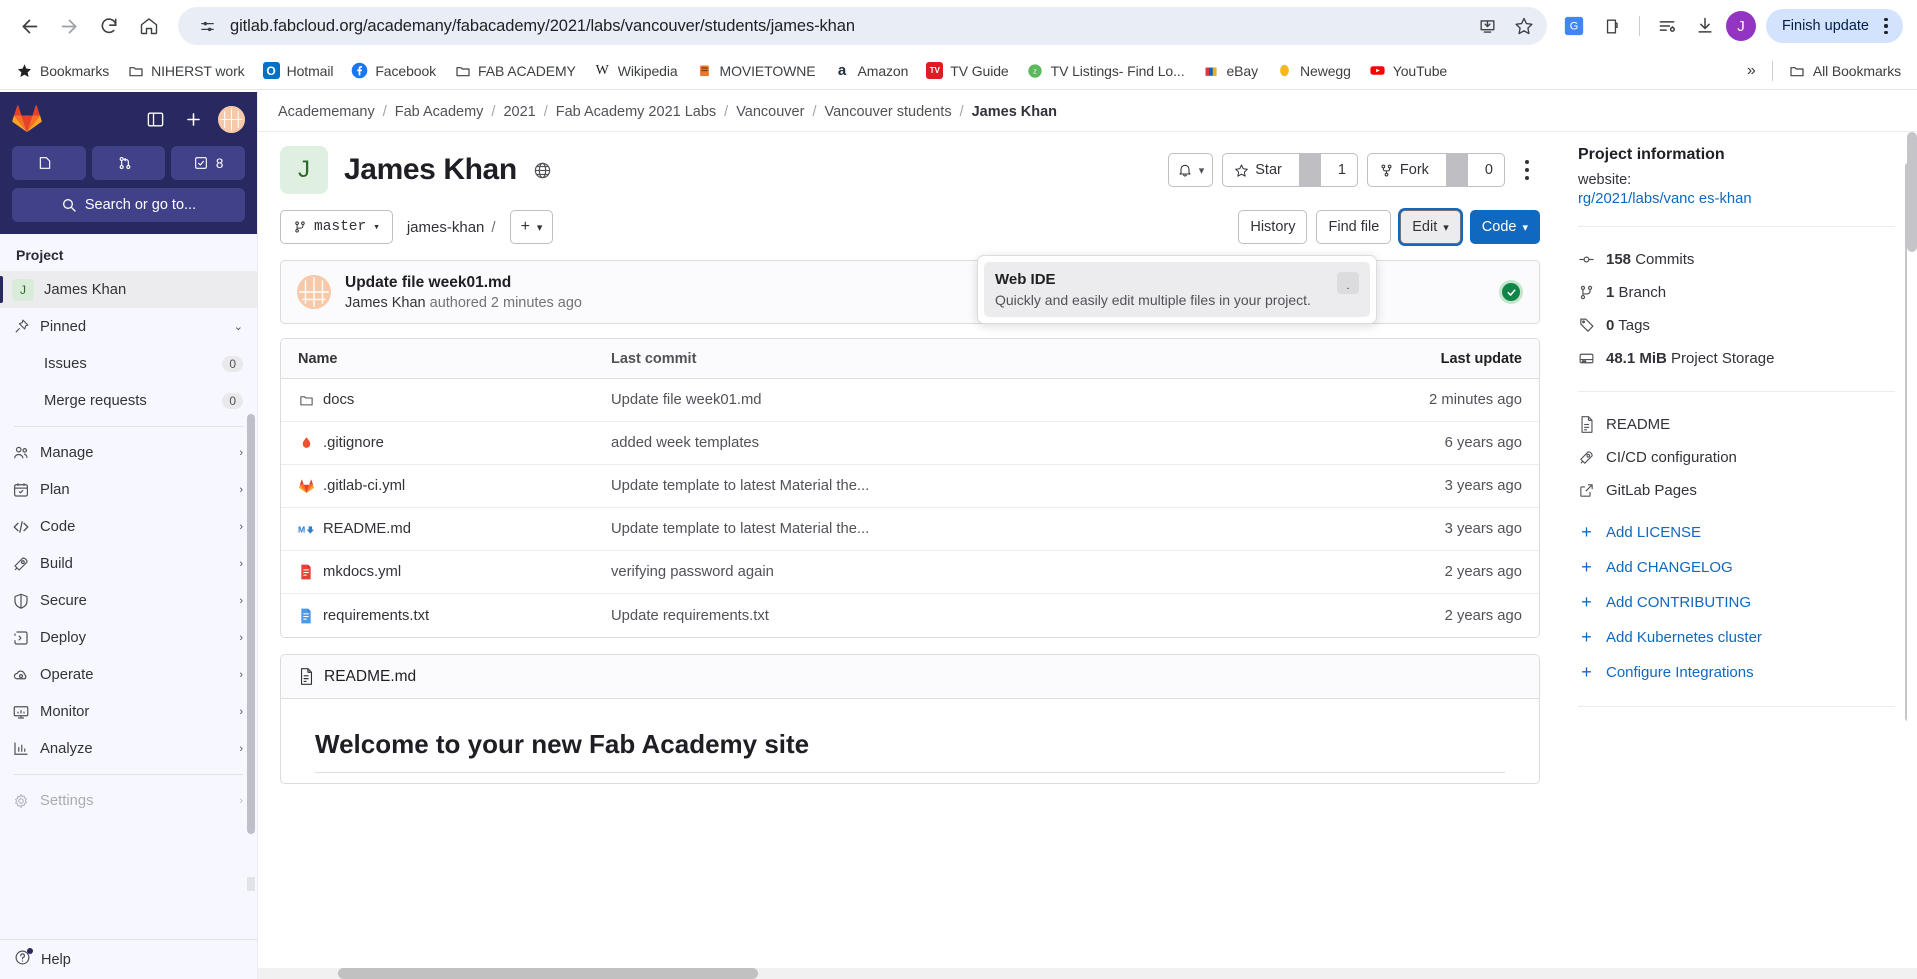 The height and width of the screenshot is (979, 1917). I want to click on sidebar-item-build: Build ›, so click(128, 563).